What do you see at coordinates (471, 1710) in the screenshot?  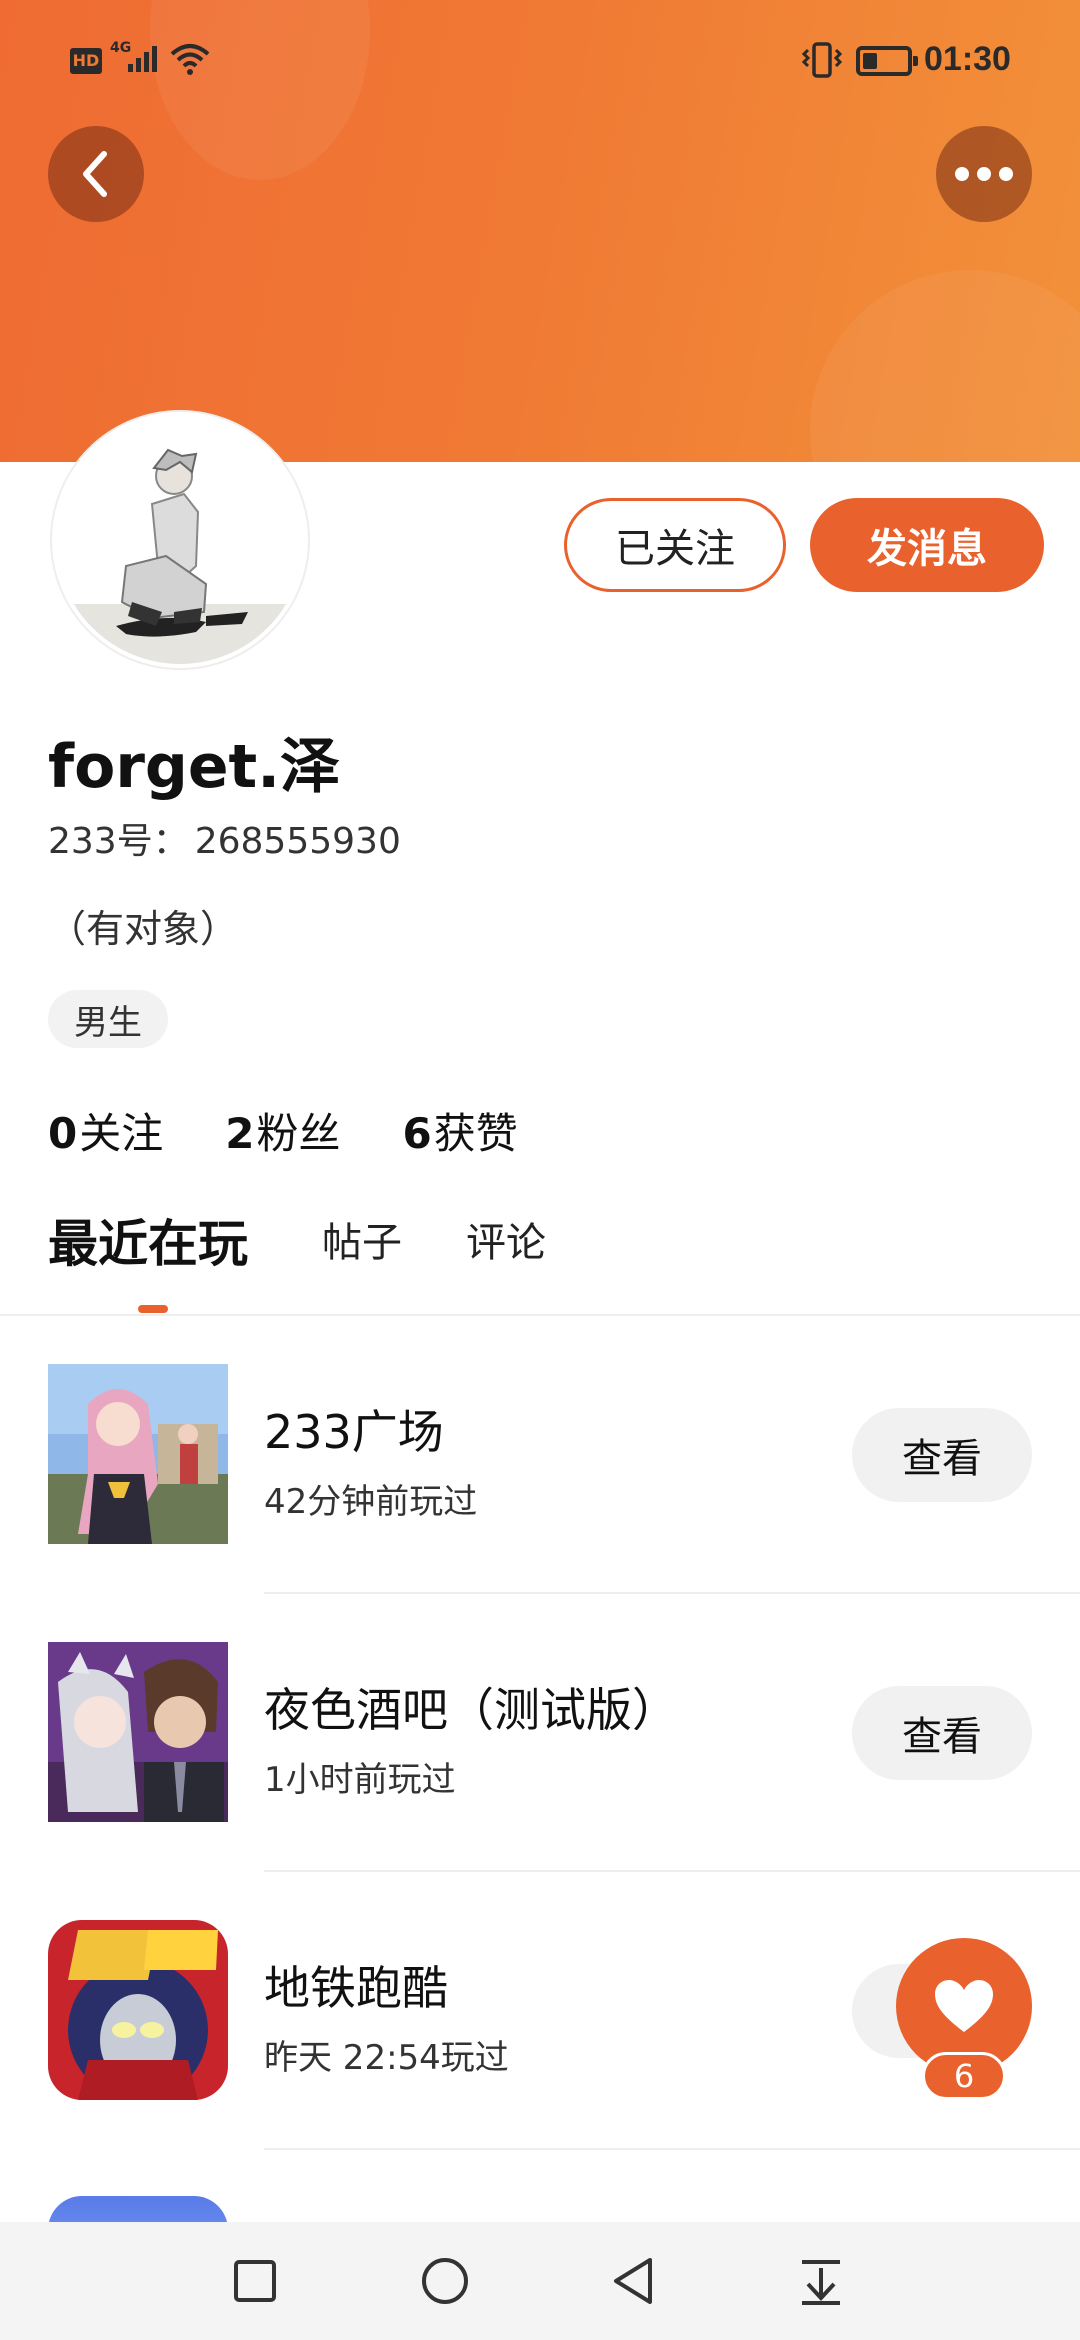 I see `game-name: 夜色酒吧（测试版）` at bounding box center [471, 1710].